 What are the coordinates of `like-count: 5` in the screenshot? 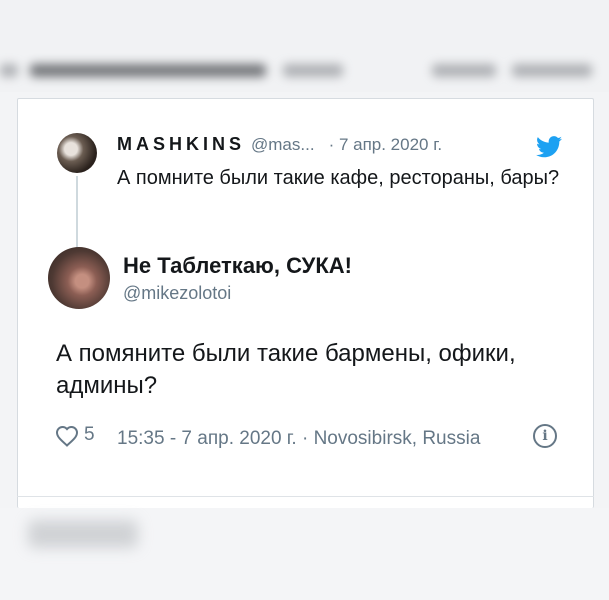 It's located at (89, 435).